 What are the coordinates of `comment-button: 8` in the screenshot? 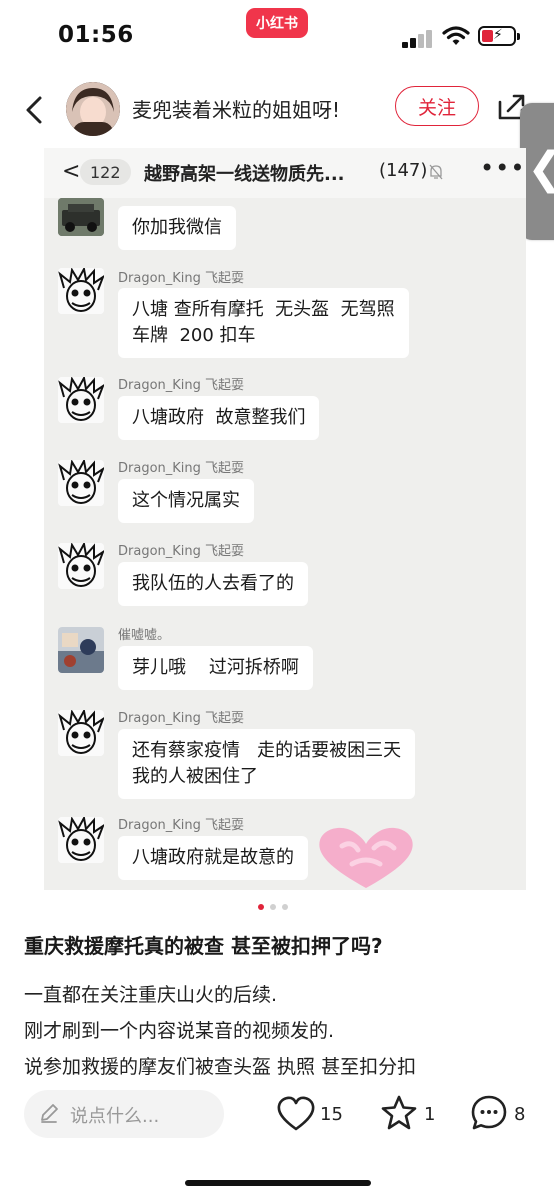 It's located at (502, 1114).